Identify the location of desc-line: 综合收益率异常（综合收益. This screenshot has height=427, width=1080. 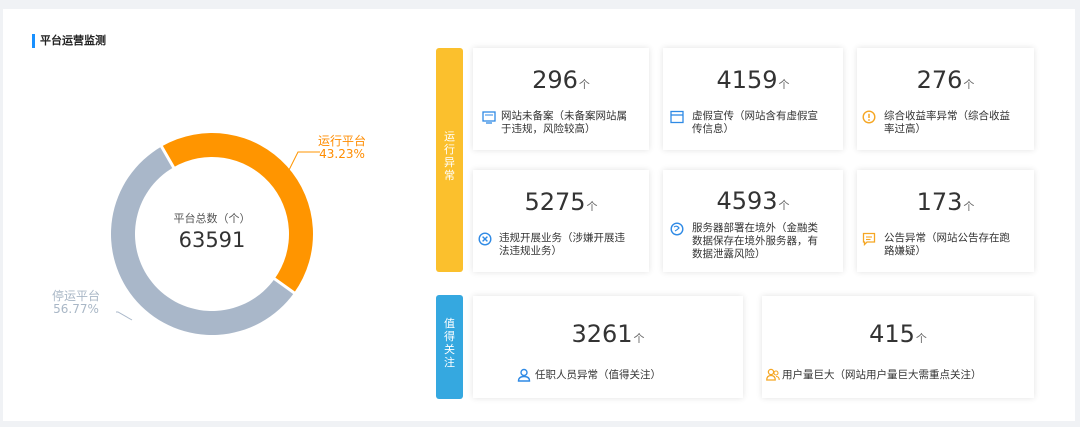
(947, 116).